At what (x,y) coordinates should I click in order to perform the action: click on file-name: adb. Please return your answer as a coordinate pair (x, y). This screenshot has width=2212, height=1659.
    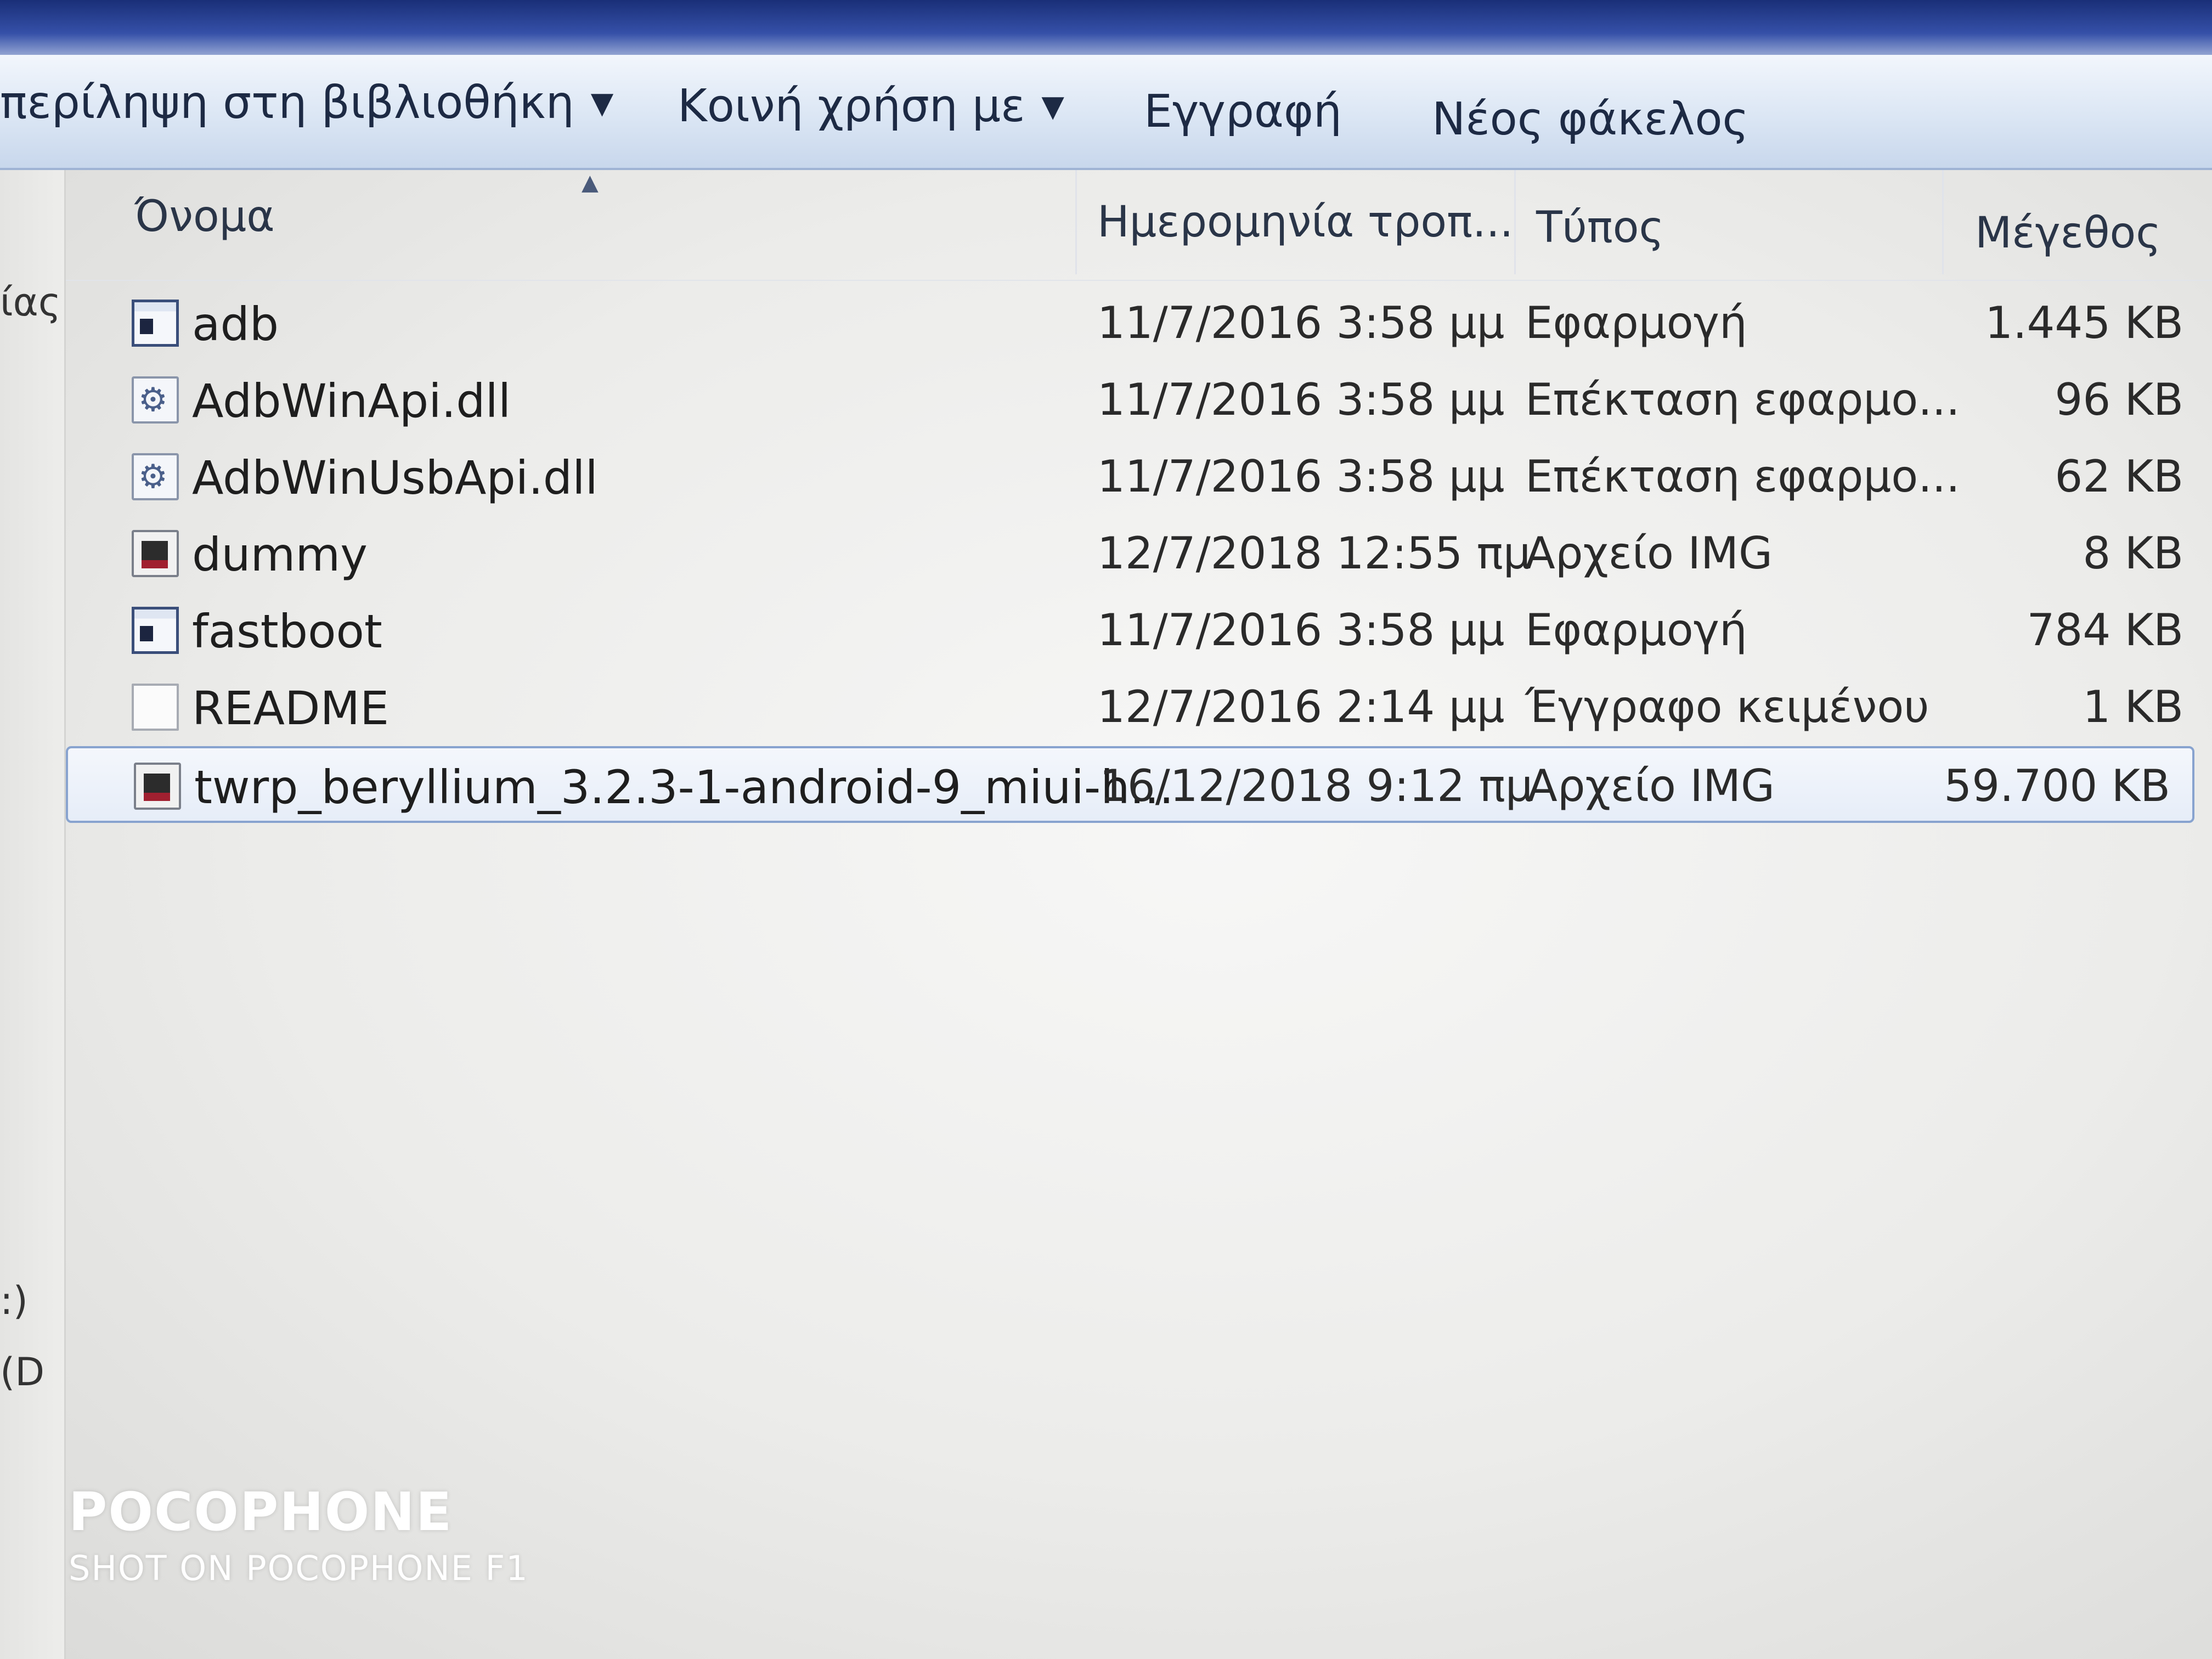
    Looking at the image, I should click on (235, 324).